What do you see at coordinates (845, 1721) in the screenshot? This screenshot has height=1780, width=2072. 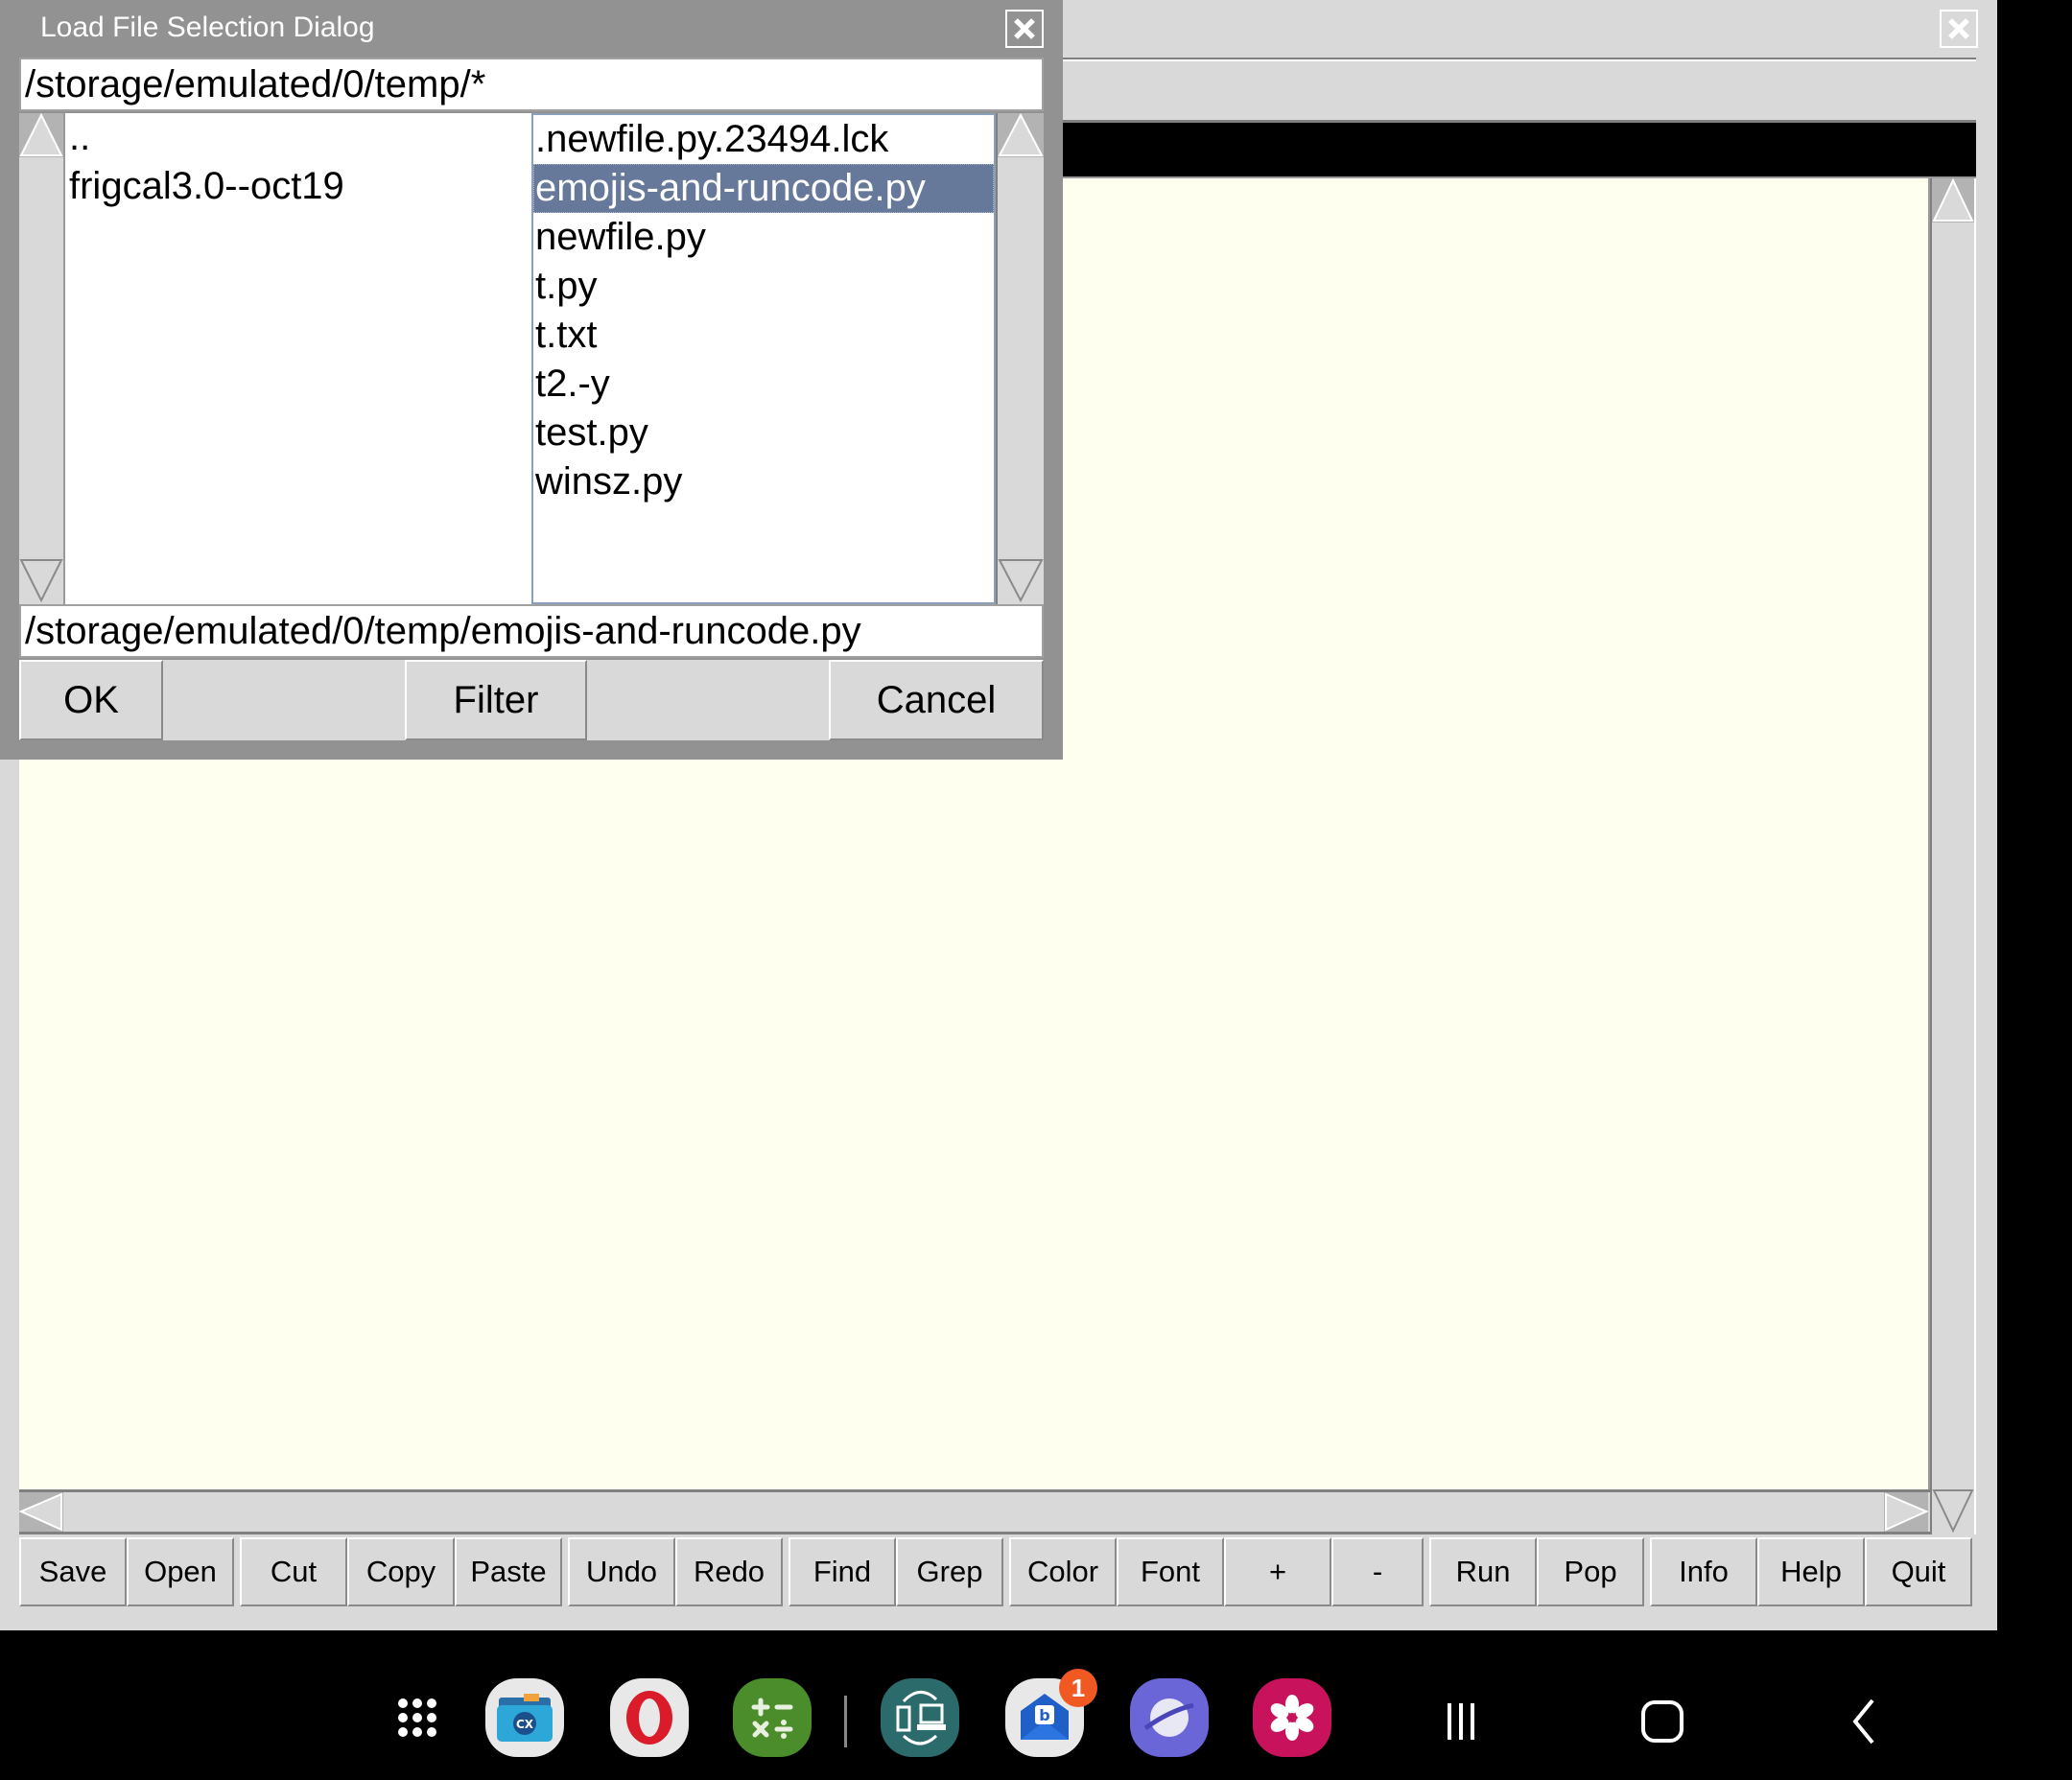 I see `dock-divider` at bounding box center [845, 1721].